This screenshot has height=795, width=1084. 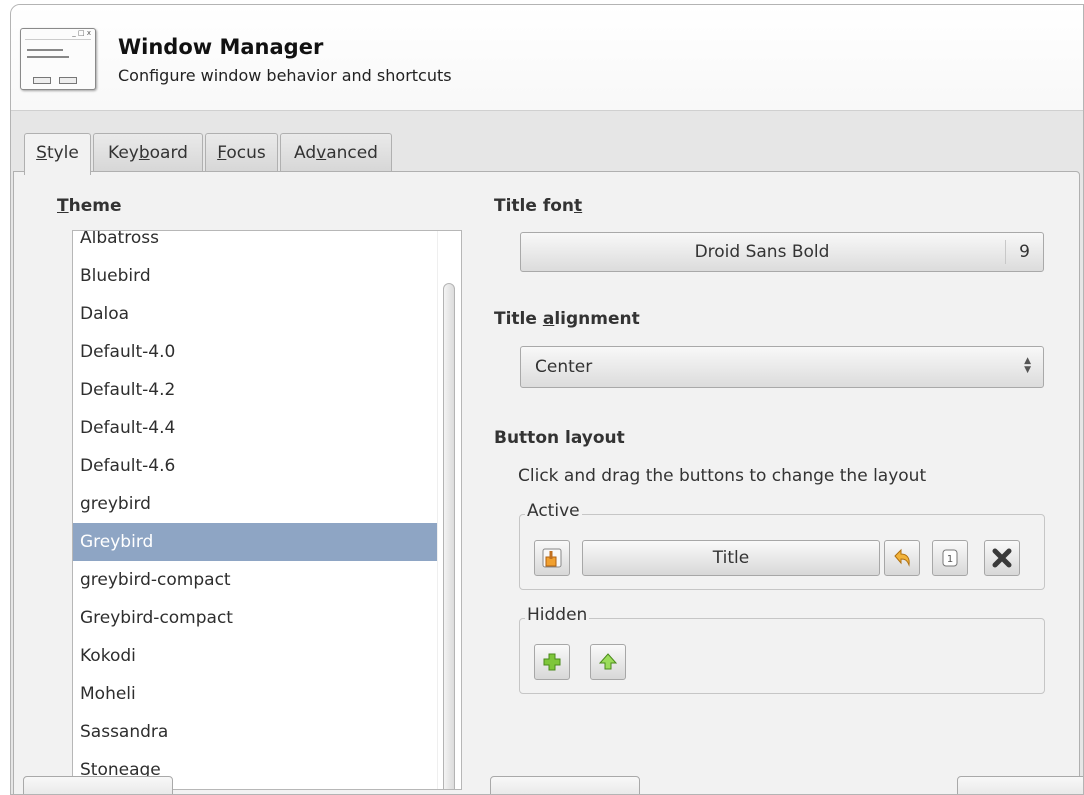 I want to click on theme-item: Daloa, so click(x=255, y=314).